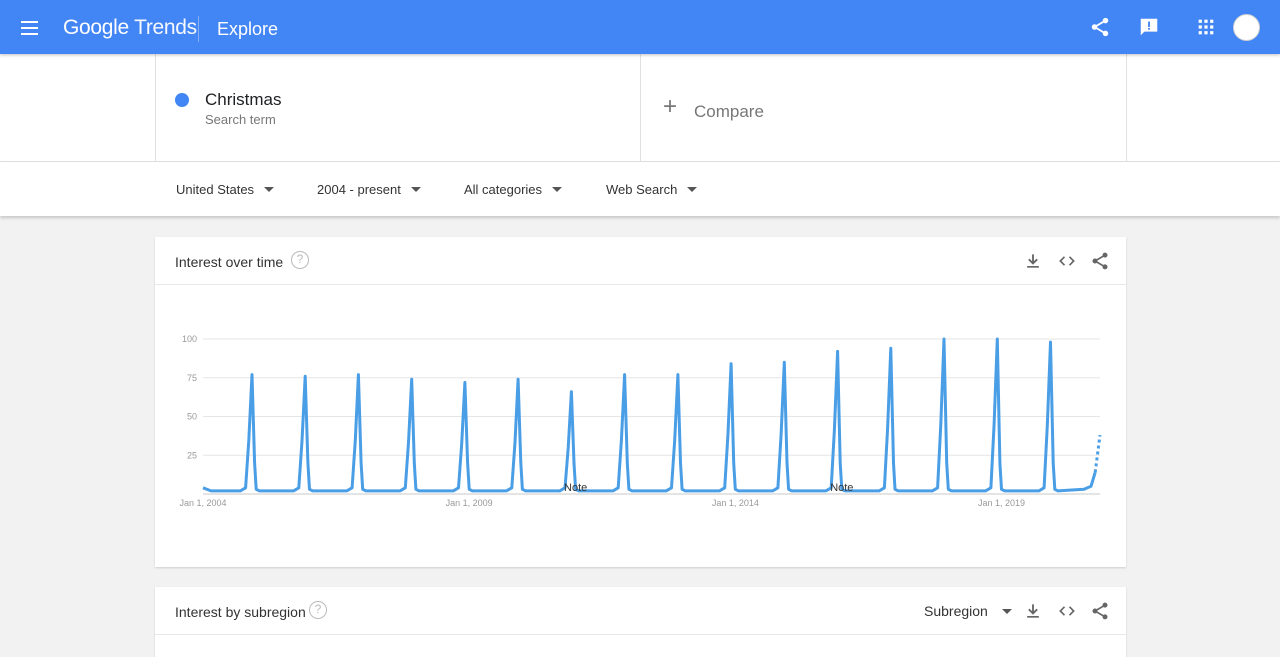  Describe the element at coordinates (130, 28) in the screenshot. I see `google-trends-logo: Google Trends` at that location.